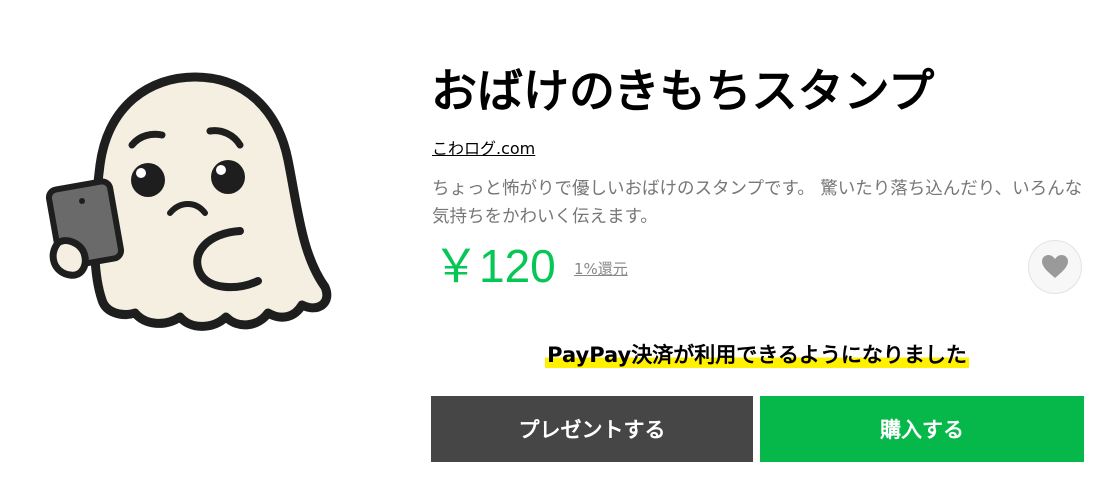 This screenshot has width=1113, height=489. What do you see at coordinates (922, 429) in the screenshot?
I see `buy-button: 購入する` at bounding box center [922, 429].